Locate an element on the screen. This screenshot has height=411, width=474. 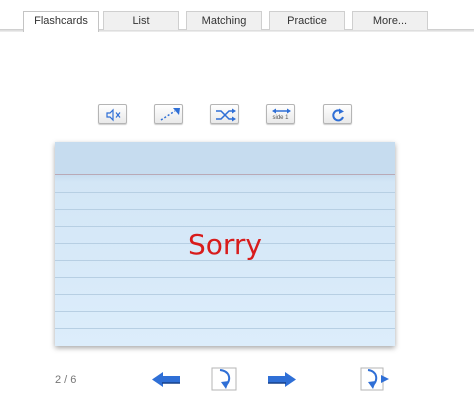
next-card-button is located at coordinates (282, 379).